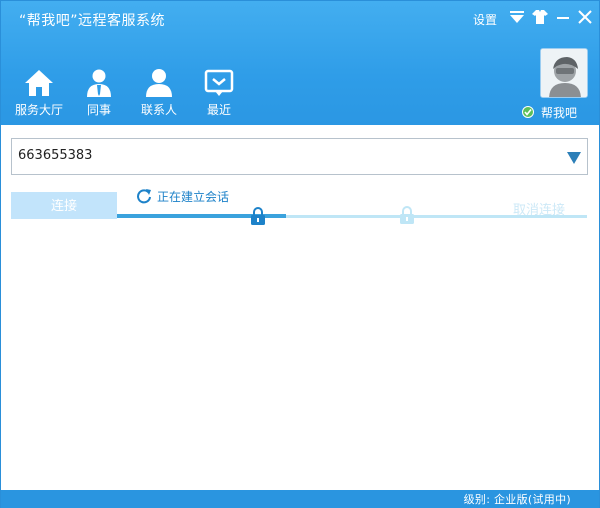  I want to click on nav-item-service-hall: 服务大厅, so click(39, 94).